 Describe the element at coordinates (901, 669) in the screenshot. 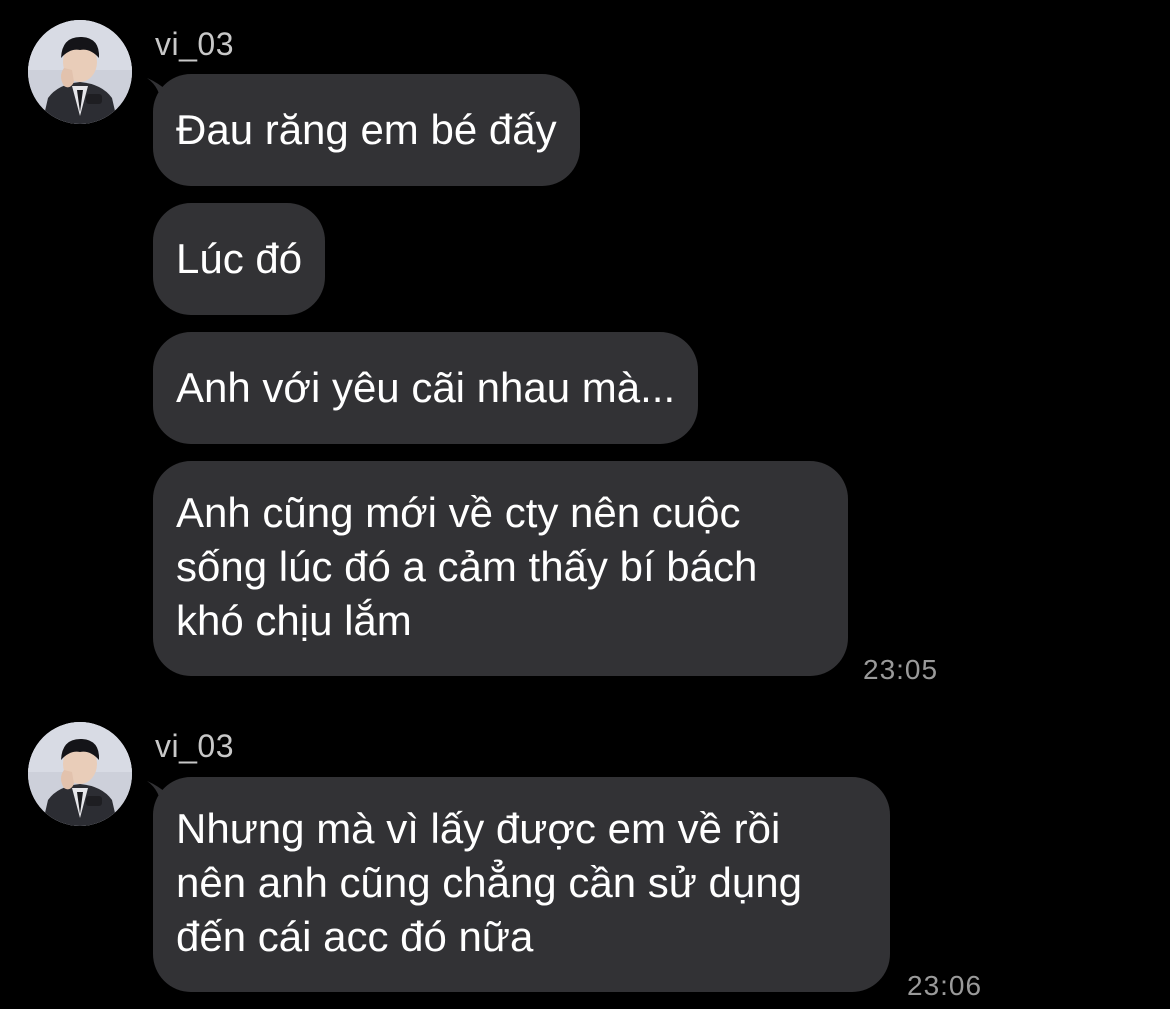

I see `message-timestamp: 23:05` at that location.